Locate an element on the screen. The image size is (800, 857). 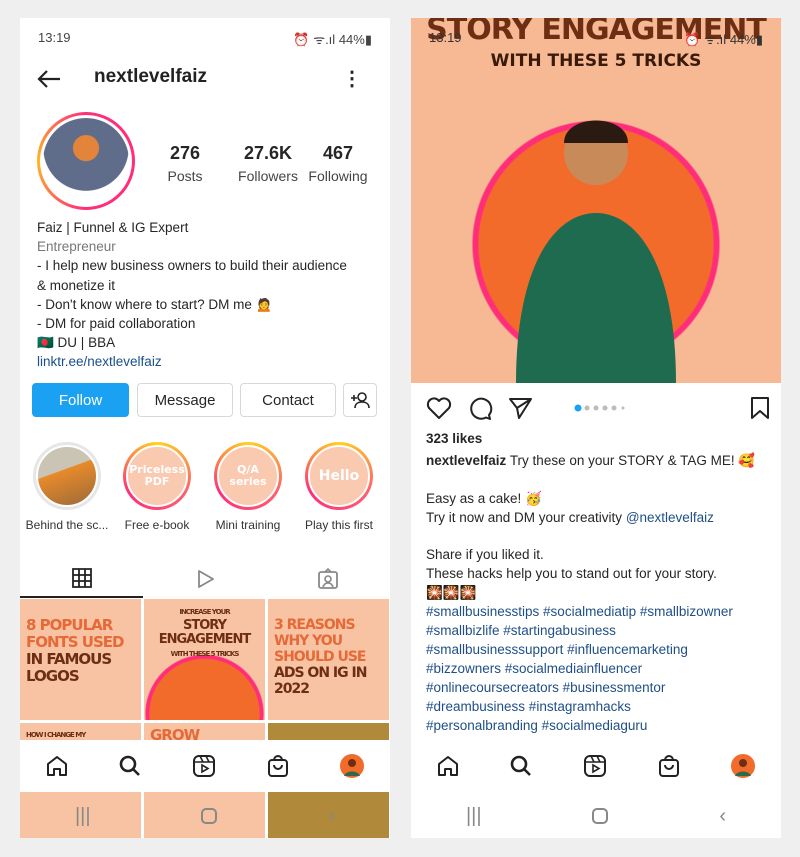
caption-line: Easy as a cake! 🥳 is located at coordinates (484, 498).